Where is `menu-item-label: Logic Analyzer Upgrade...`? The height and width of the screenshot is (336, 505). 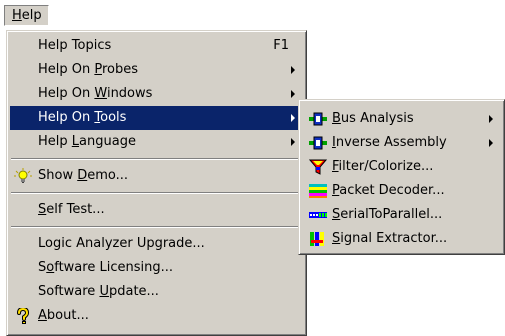
menu-item-label: Logic Analyzer Upgrade... is located at coordinates (121, 243).